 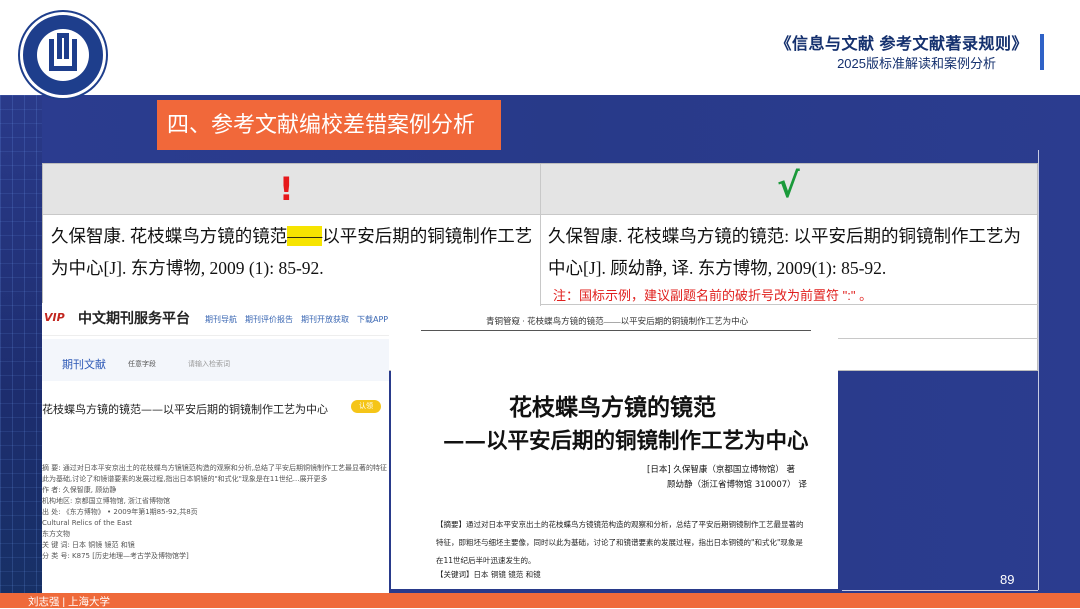 What do you see at coordinates (106, 501) in the screenshot?
I see `meta-line: 机构地区: 京都国立博物馆, 浙江省博物馆` at bounding box center [106, 501].